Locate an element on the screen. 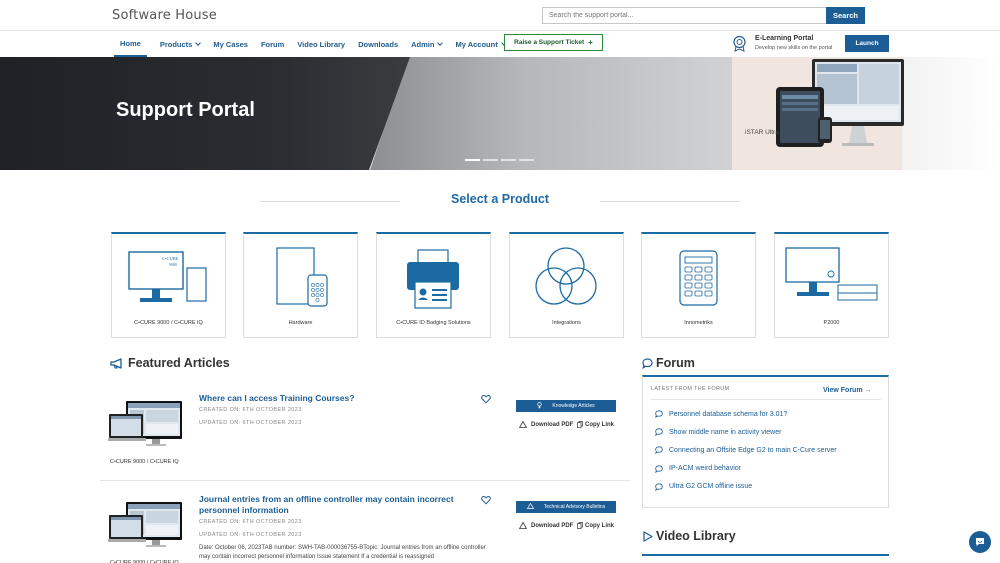 This screenshot has height=563, width=1000. nav-item-label: Home is located at coordinates (130, 43).